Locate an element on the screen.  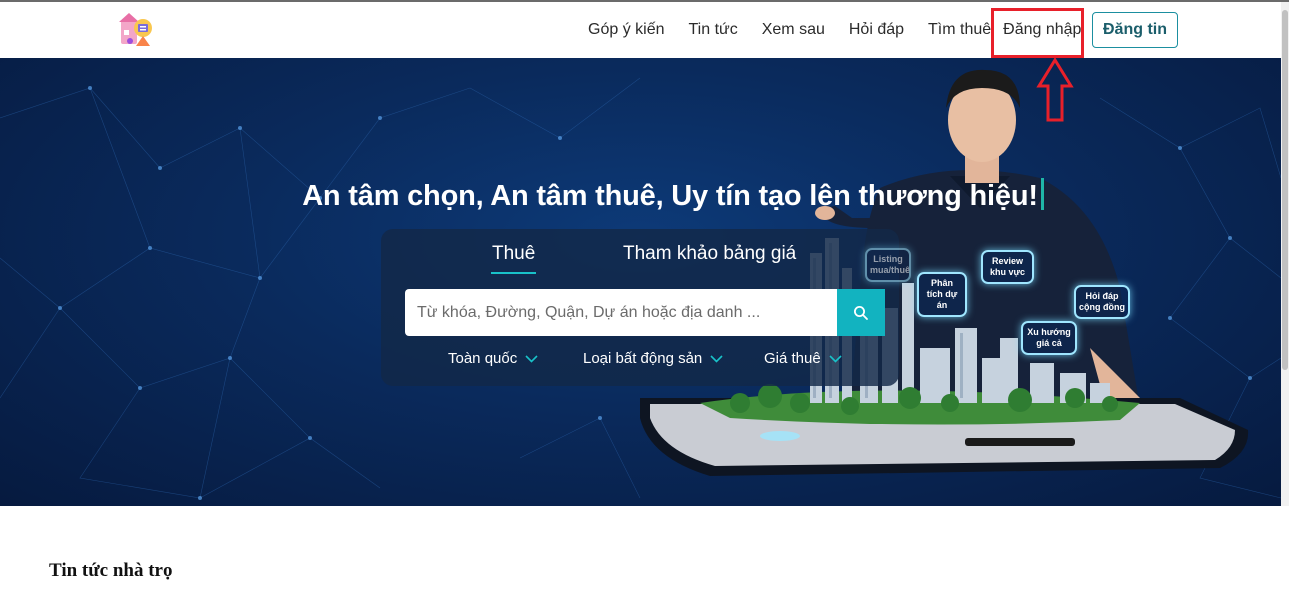
bubble-project: Phân tích dự án is located at coordinates (942, 294).